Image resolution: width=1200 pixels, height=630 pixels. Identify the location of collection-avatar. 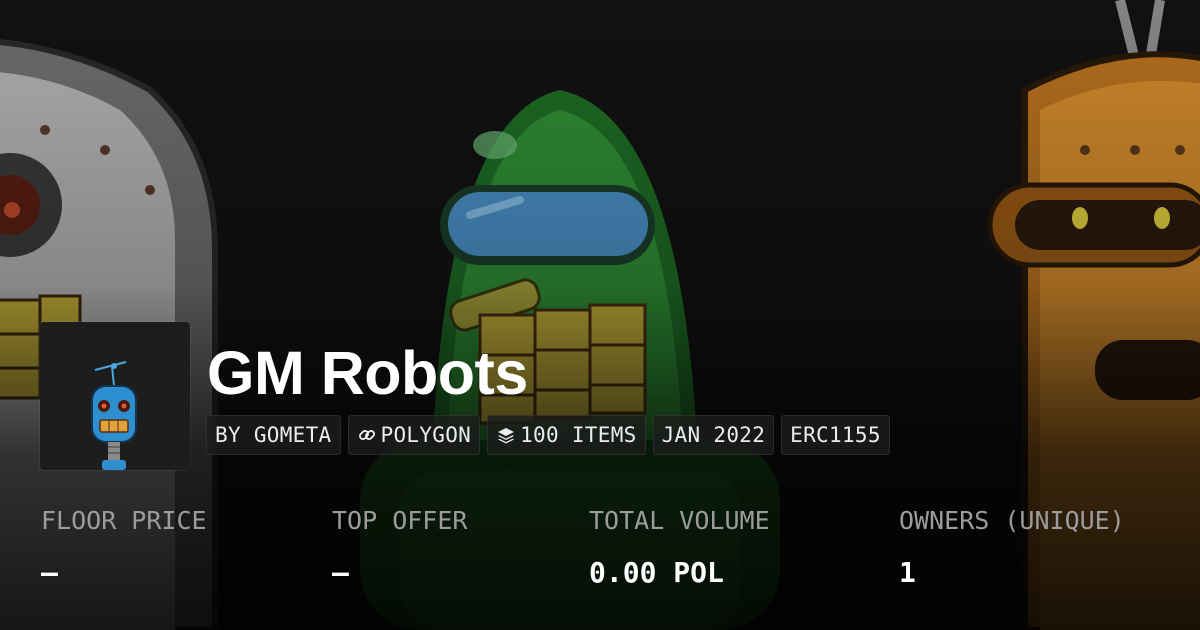
(115, 396).